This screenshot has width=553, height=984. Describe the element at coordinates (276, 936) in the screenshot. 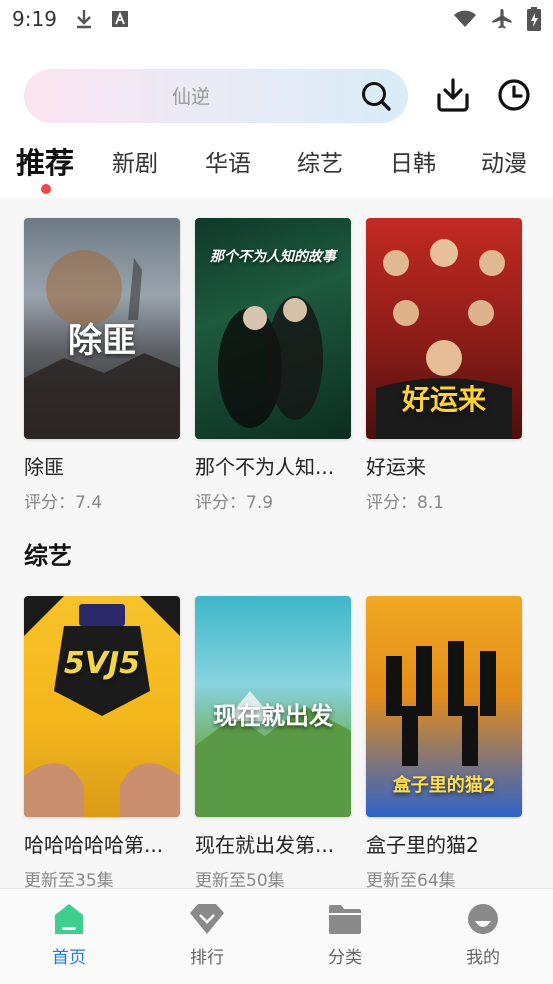

I see `bottom-navigation: 首页 排行 分类 我的` at that location.